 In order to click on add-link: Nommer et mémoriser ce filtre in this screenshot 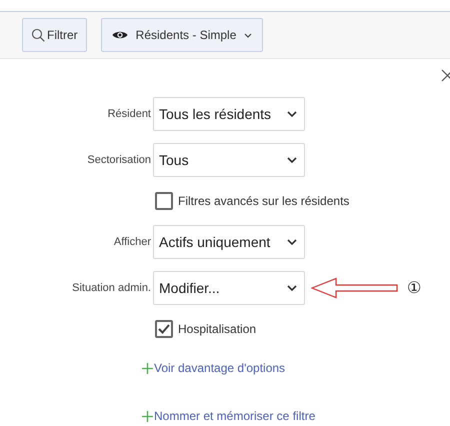, I will do `click(296, 416)`.